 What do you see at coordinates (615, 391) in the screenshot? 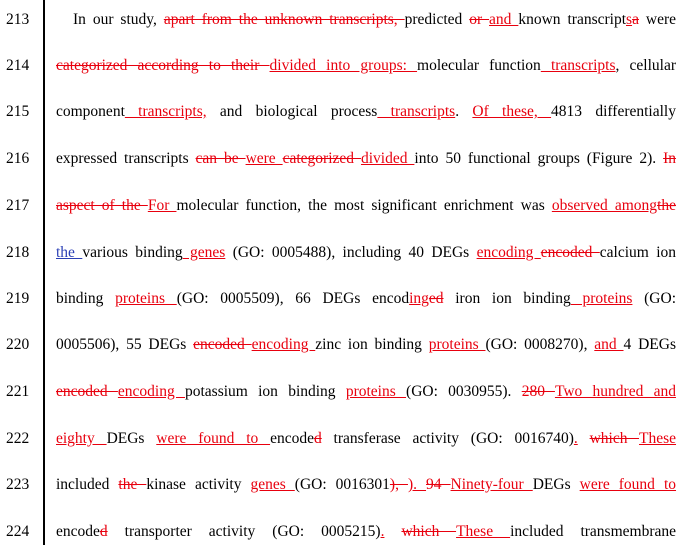
I see `tracked-insertion: Two hundred and` at bounding box center [615, 391].